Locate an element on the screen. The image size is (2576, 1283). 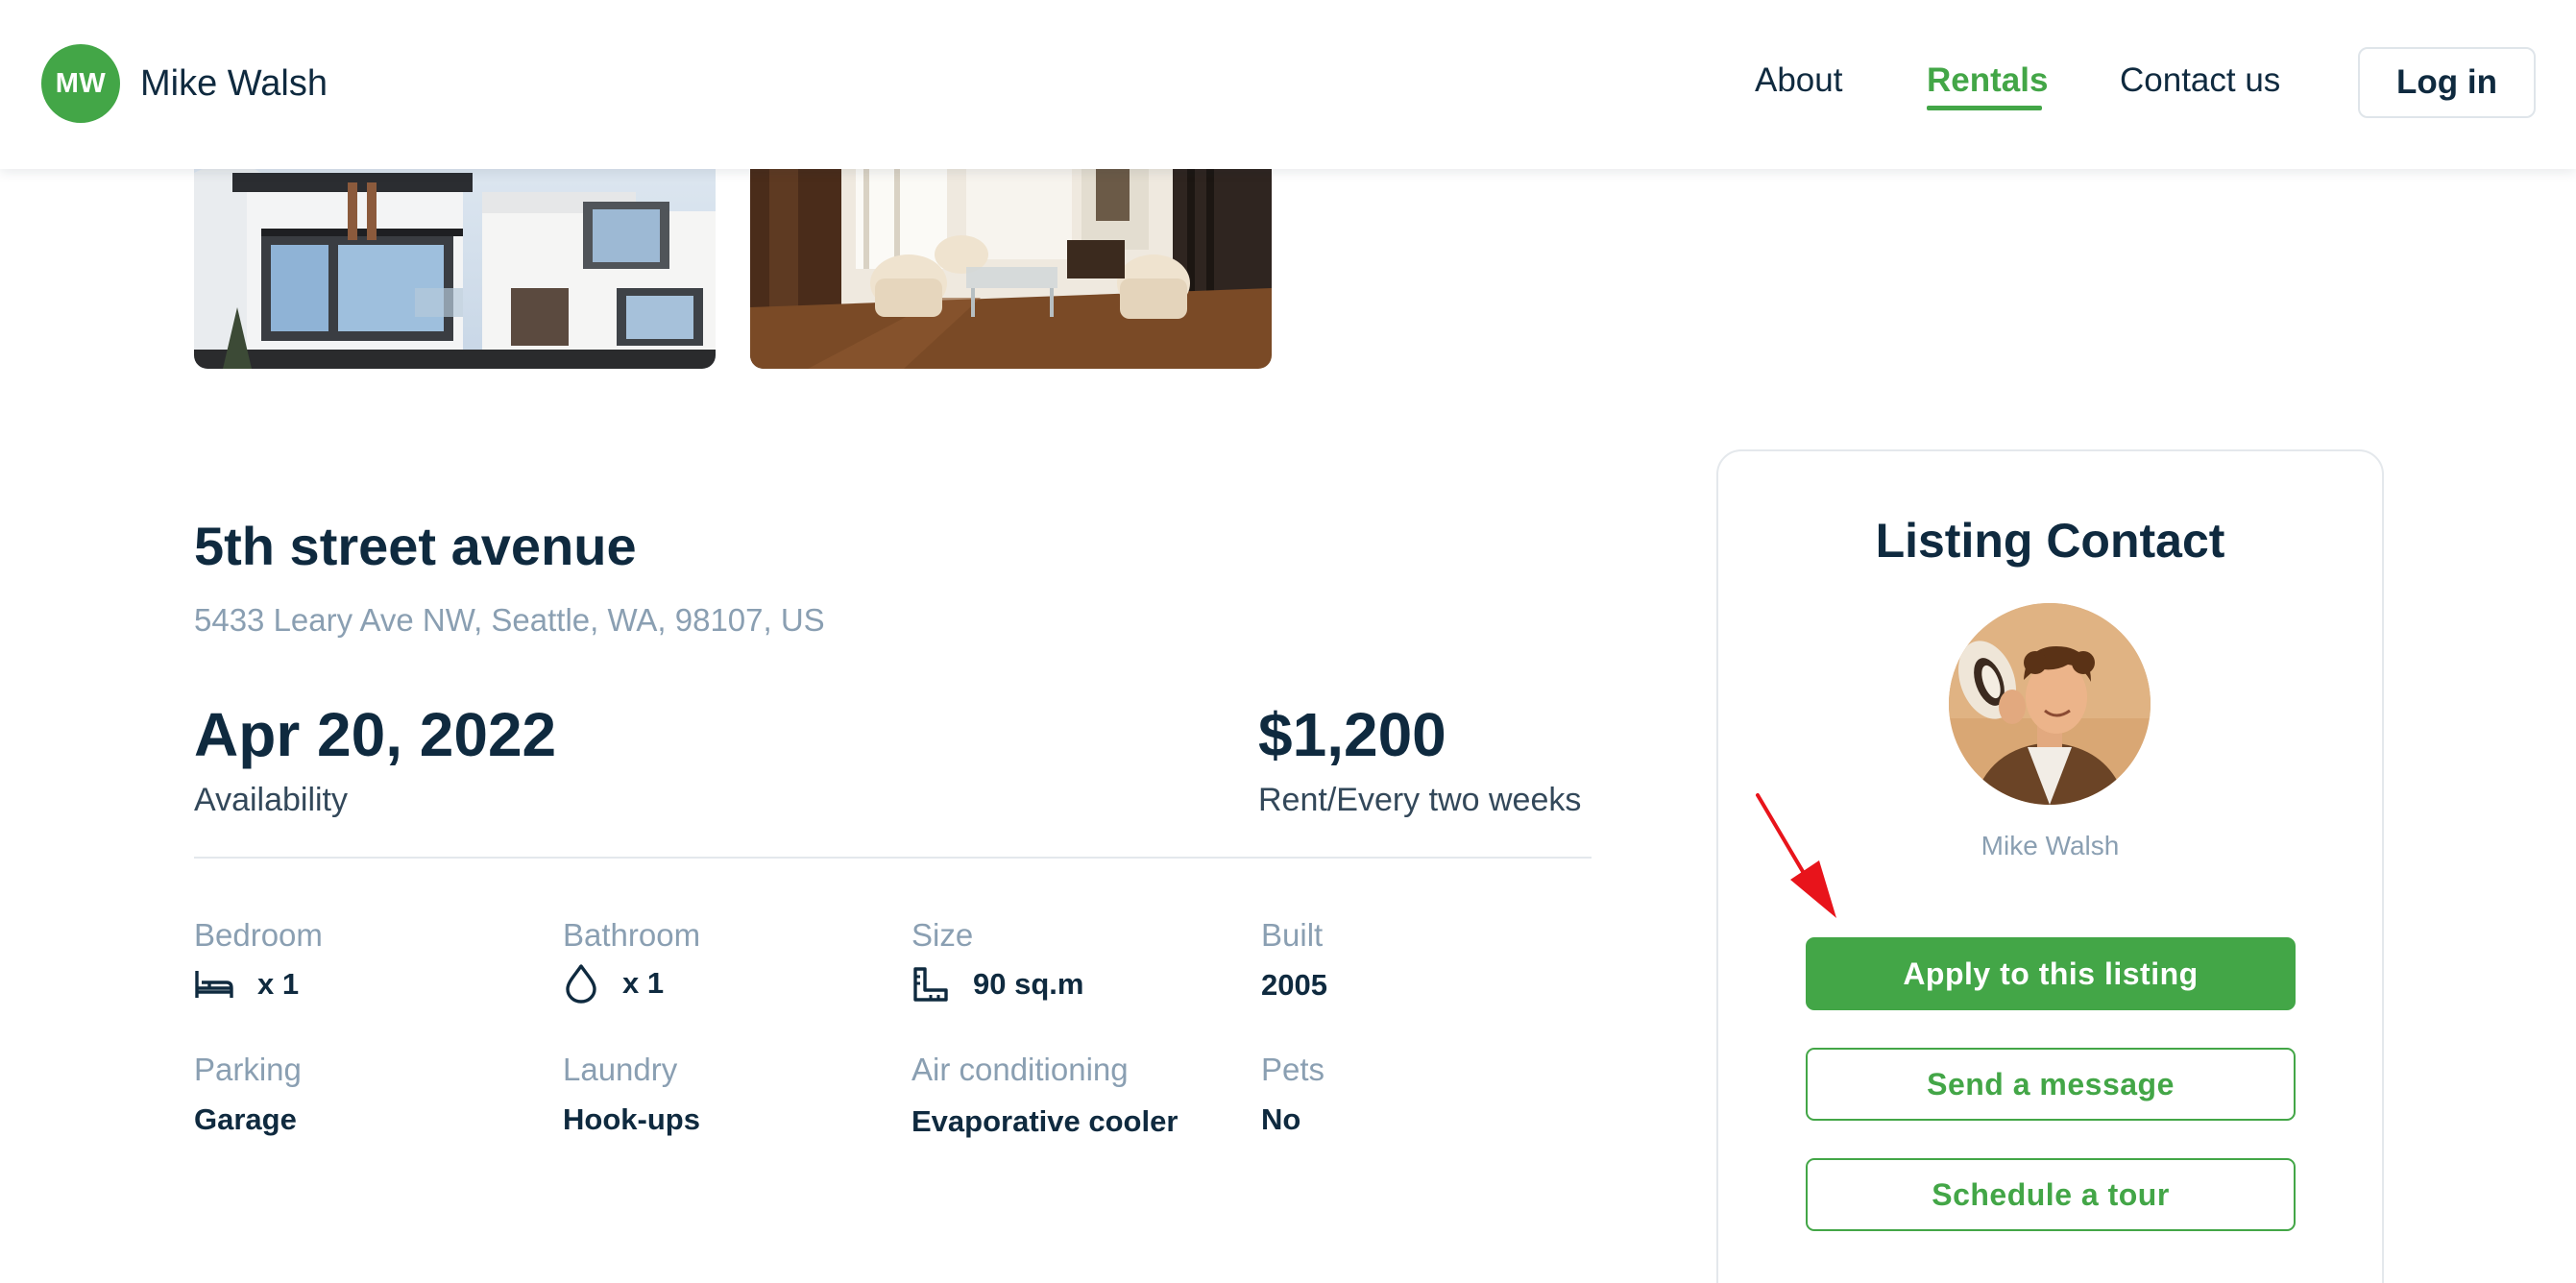
active-nav-indicator is located at coordinates (1984, 108).